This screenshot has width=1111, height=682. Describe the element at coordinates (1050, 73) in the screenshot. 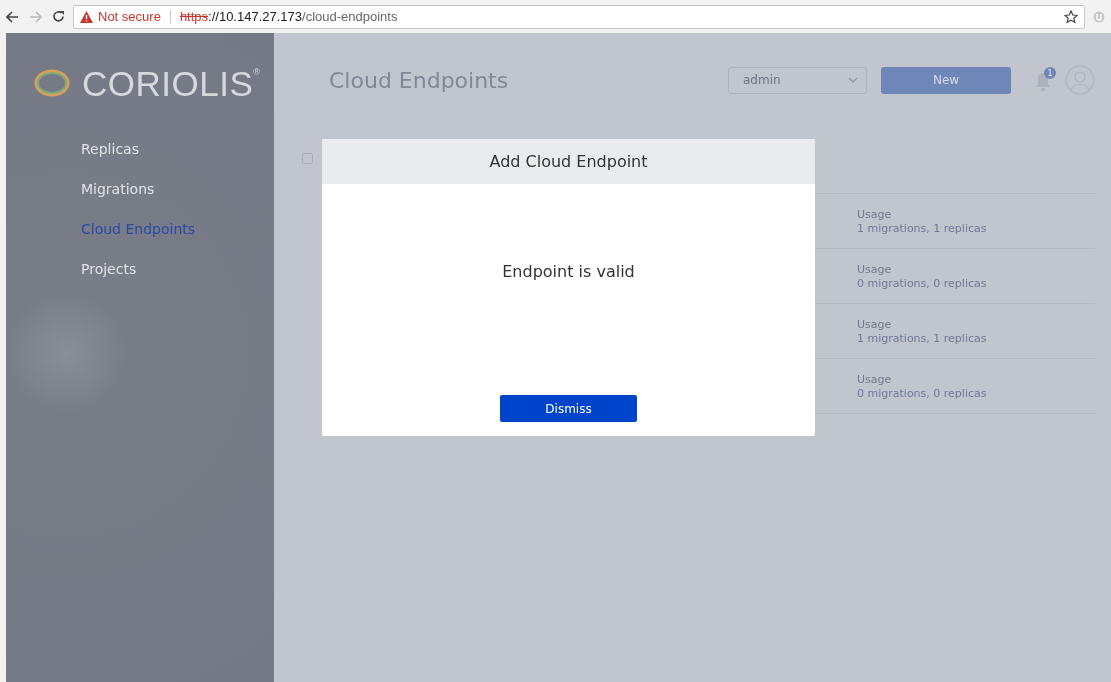

I see `notification-badge: 1` at that location.